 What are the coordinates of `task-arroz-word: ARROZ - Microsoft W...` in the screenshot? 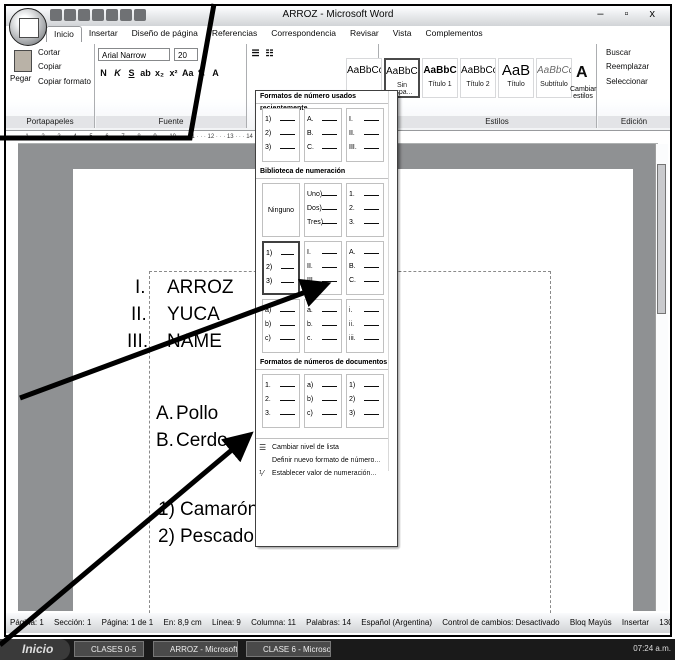 It's located at (195, 649).